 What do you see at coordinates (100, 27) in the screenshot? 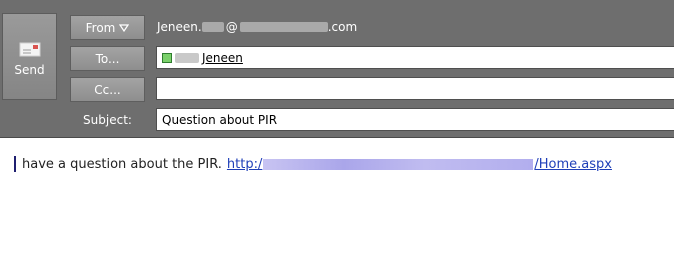
I see `from-label: From` at bounding box center [100, 27].